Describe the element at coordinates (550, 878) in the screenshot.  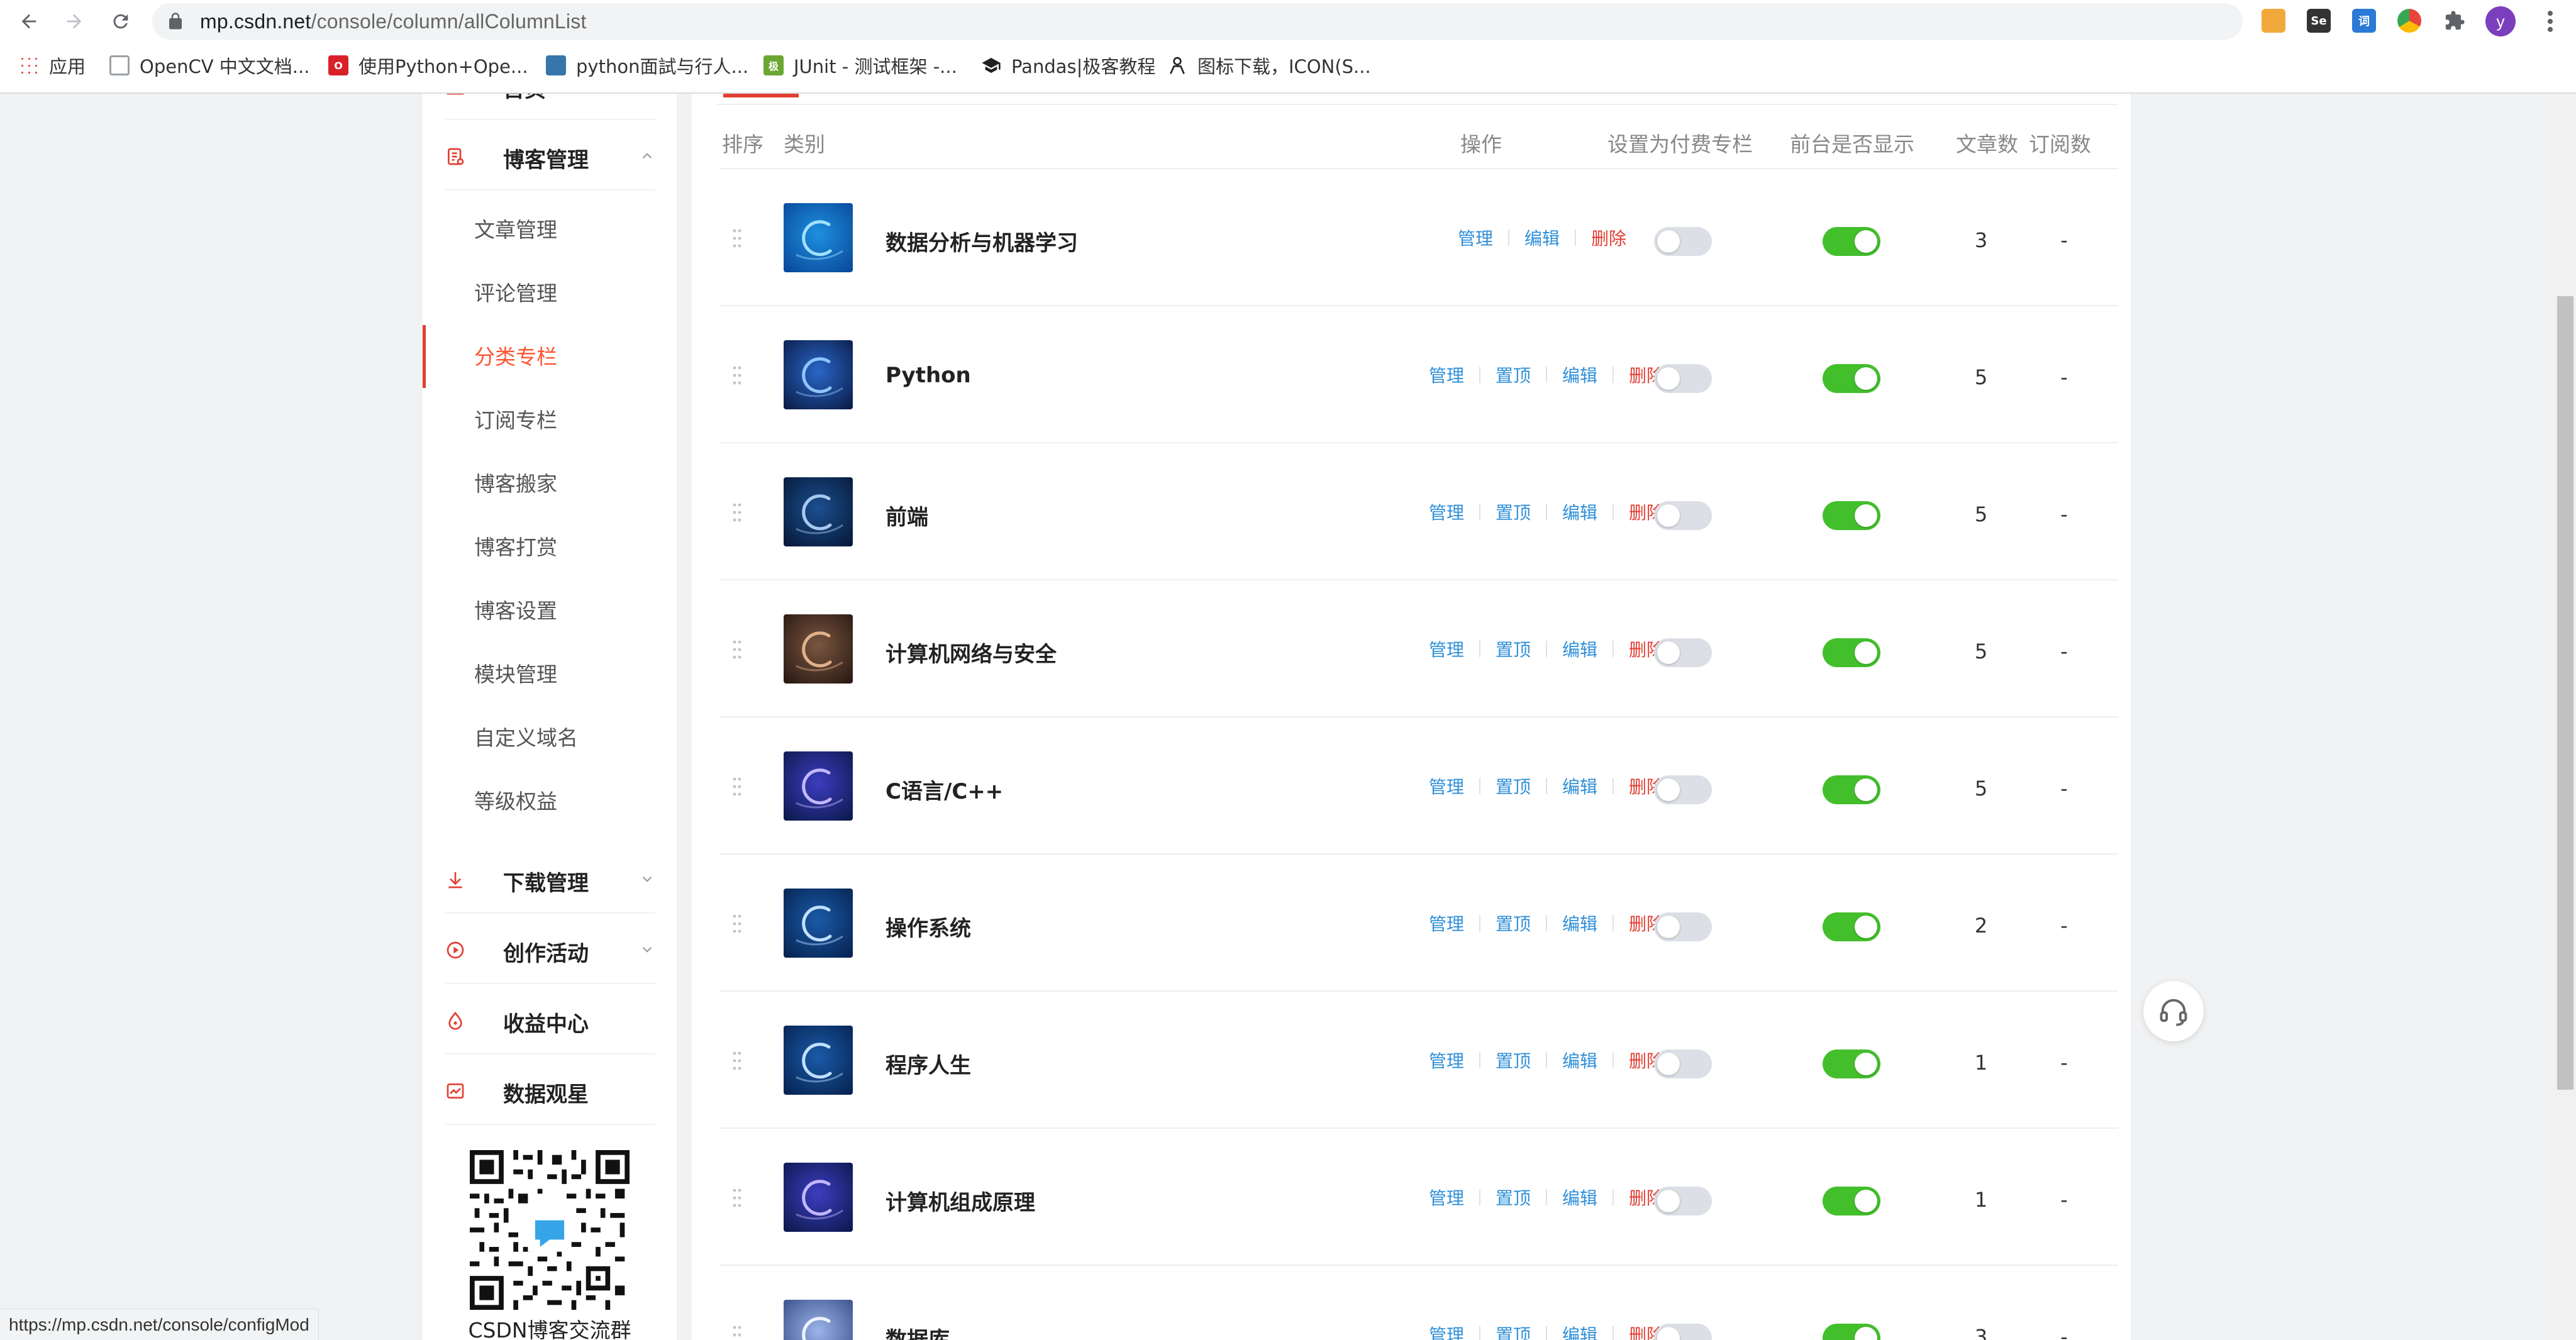
I see `sidebar-item-download-management: 下载管理` at that location.